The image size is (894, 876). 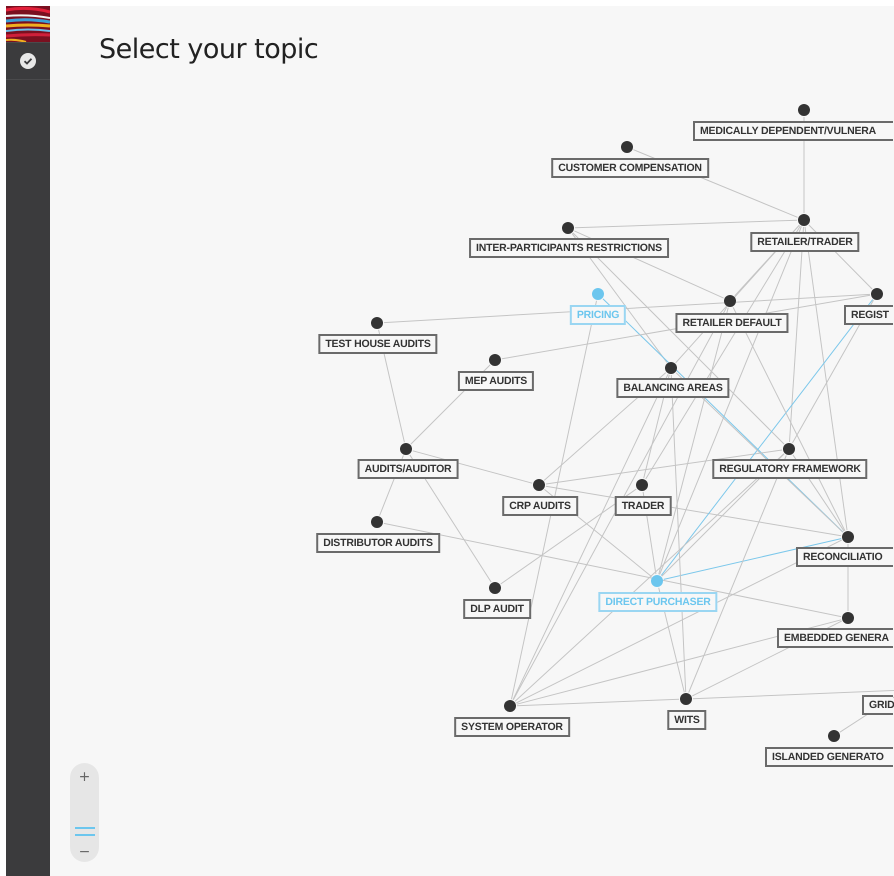 What do you see at coordinates (732, 323) in the screenshot?
I see `topic-label: RETAILER DEFAULT` at bounding box center [732, 323].